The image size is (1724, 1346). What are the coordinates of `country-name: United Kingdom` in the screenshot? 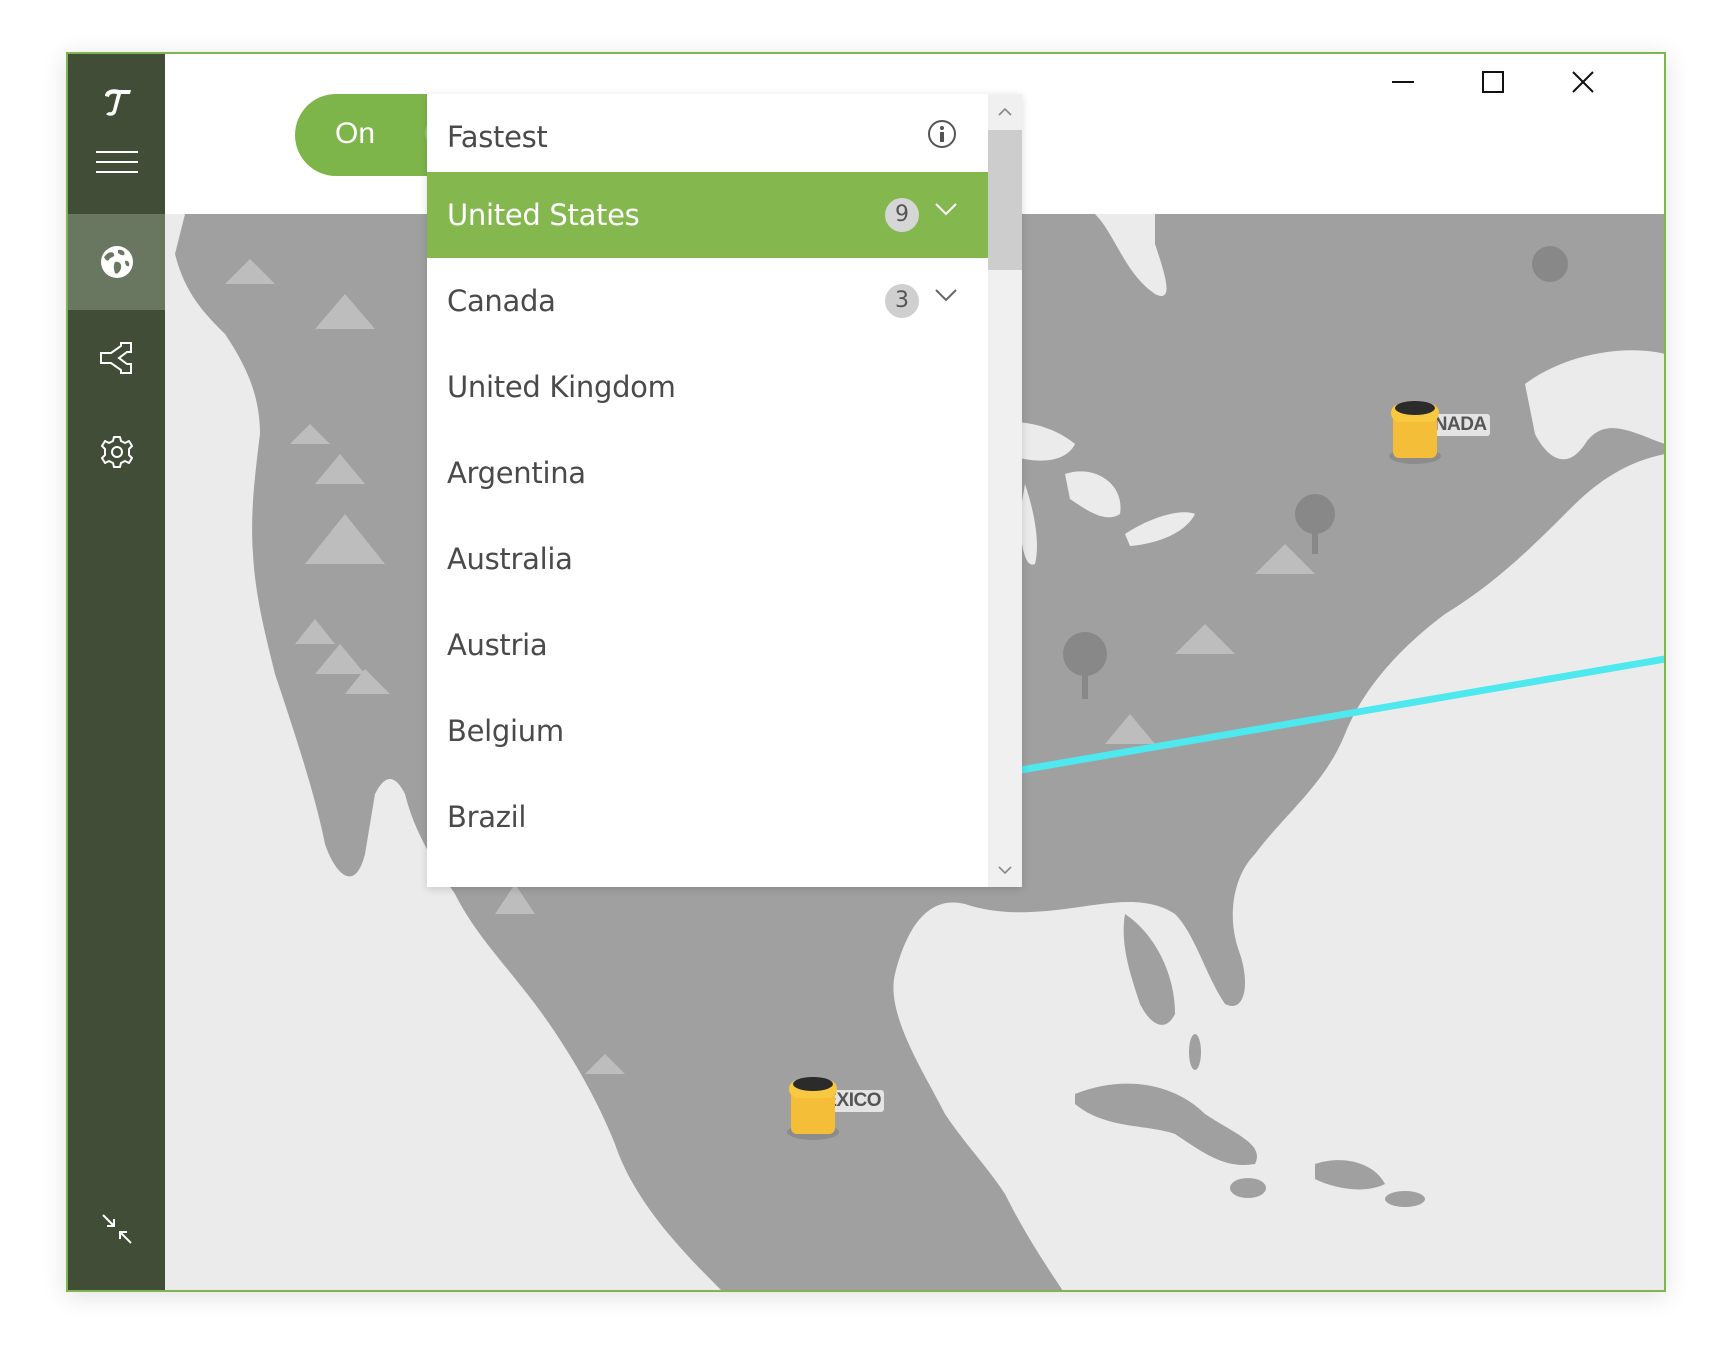 It's located at (561, 387).